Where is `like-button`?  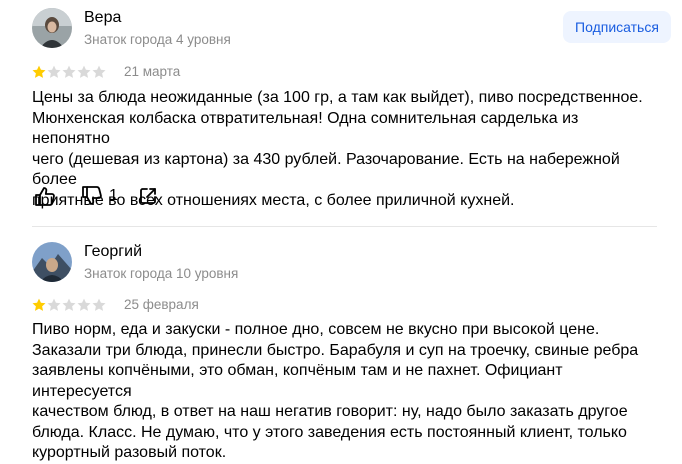
like-button is located at coordinates (45, 196).